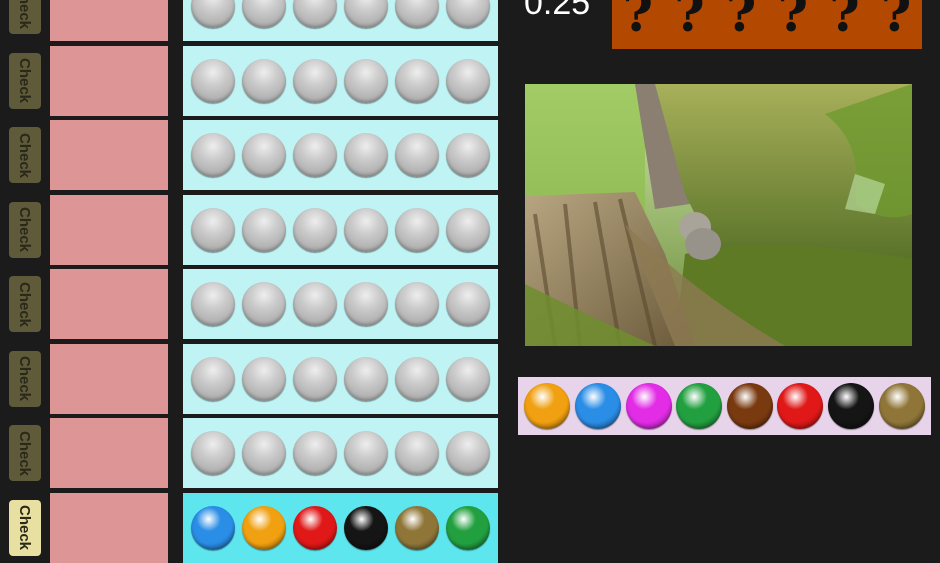  What do you see at coordinates (767, 24) in the screenshot?
I see `secret-code-panel: ??????` at bounding box center [767, 24].